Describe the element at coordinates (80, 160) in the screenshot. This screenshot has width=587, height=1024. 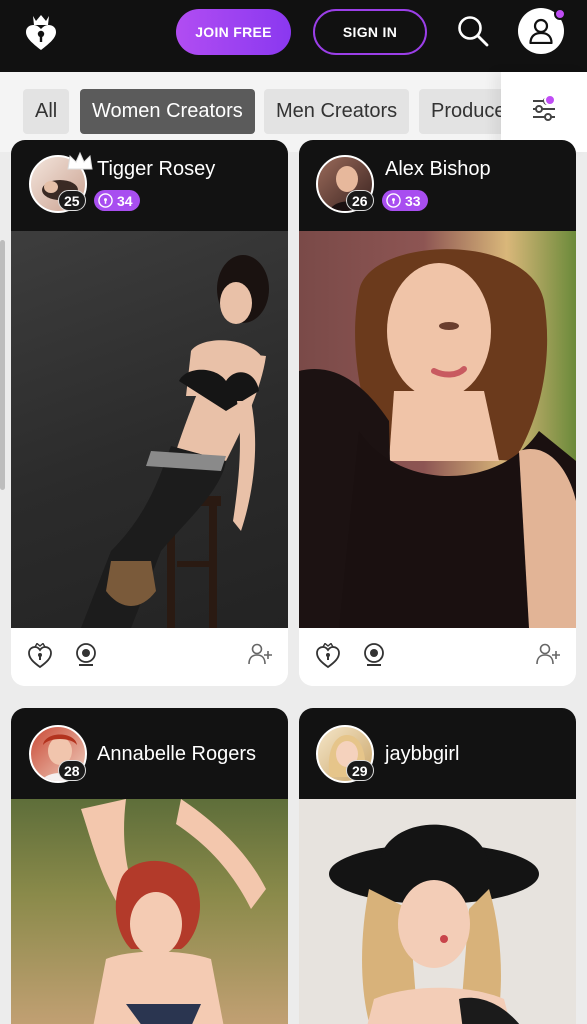
I see `crown-icon` at that location.